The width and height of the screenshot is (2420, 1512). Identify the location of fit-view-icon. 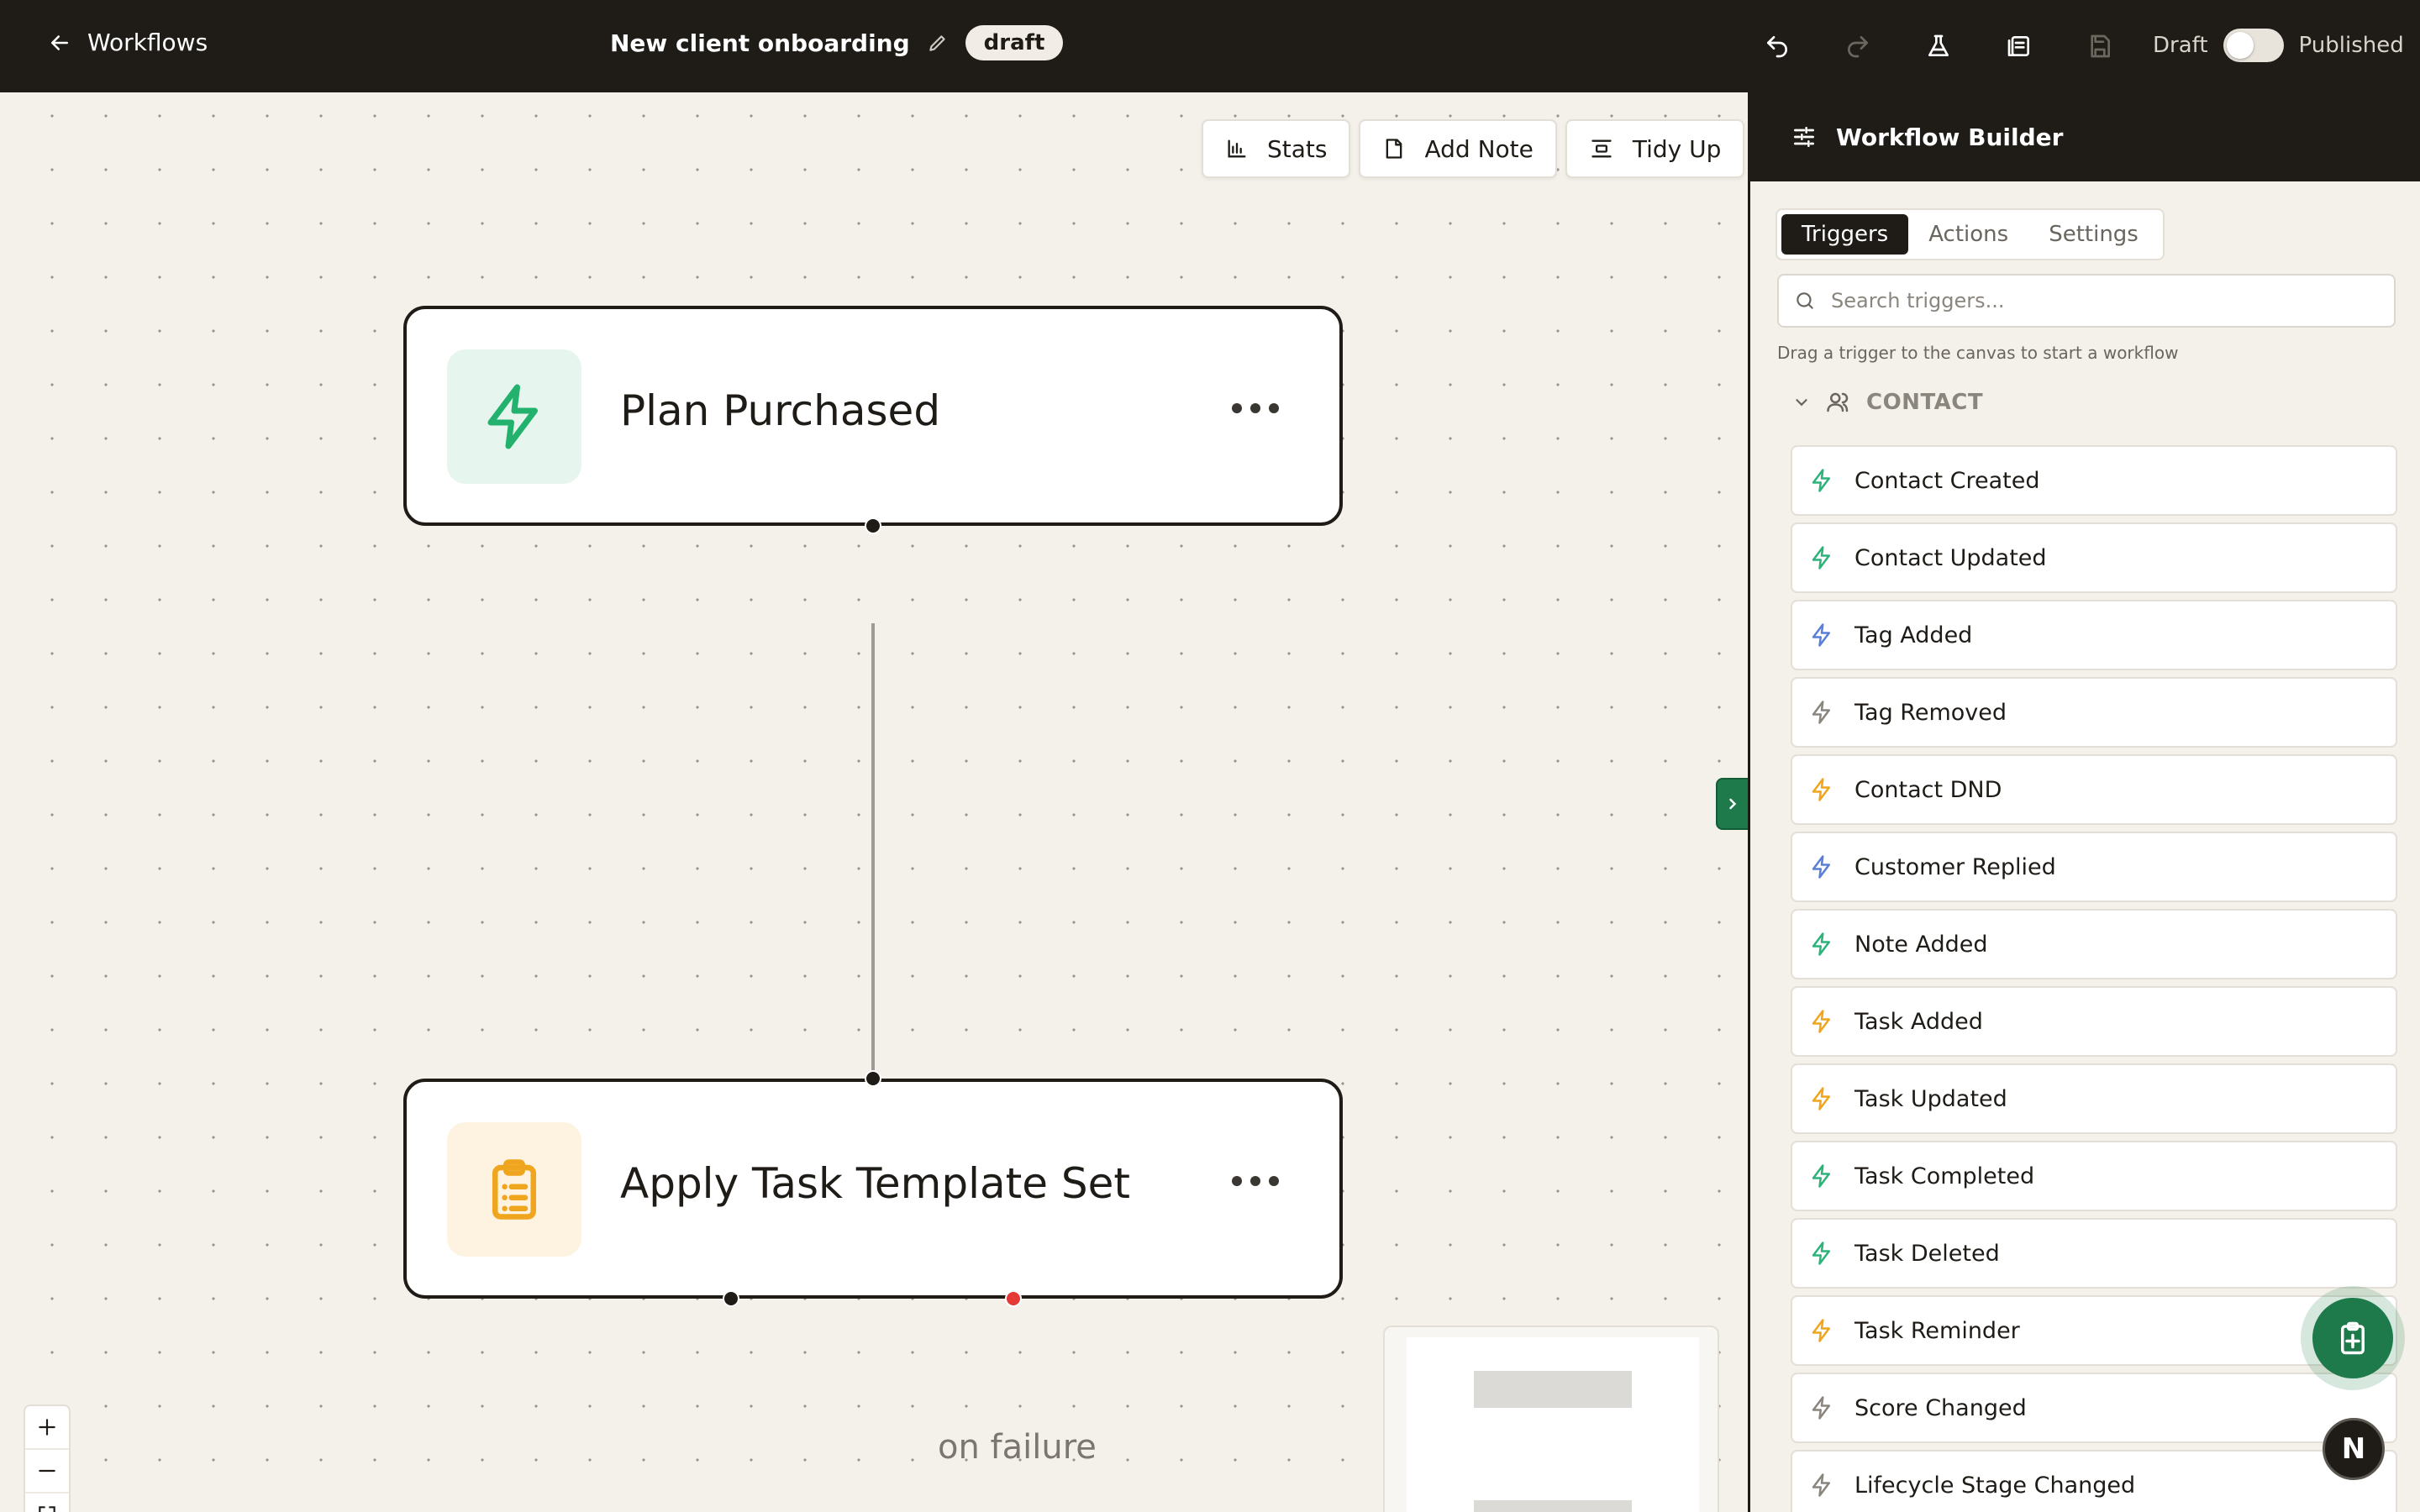
(47, 1509).